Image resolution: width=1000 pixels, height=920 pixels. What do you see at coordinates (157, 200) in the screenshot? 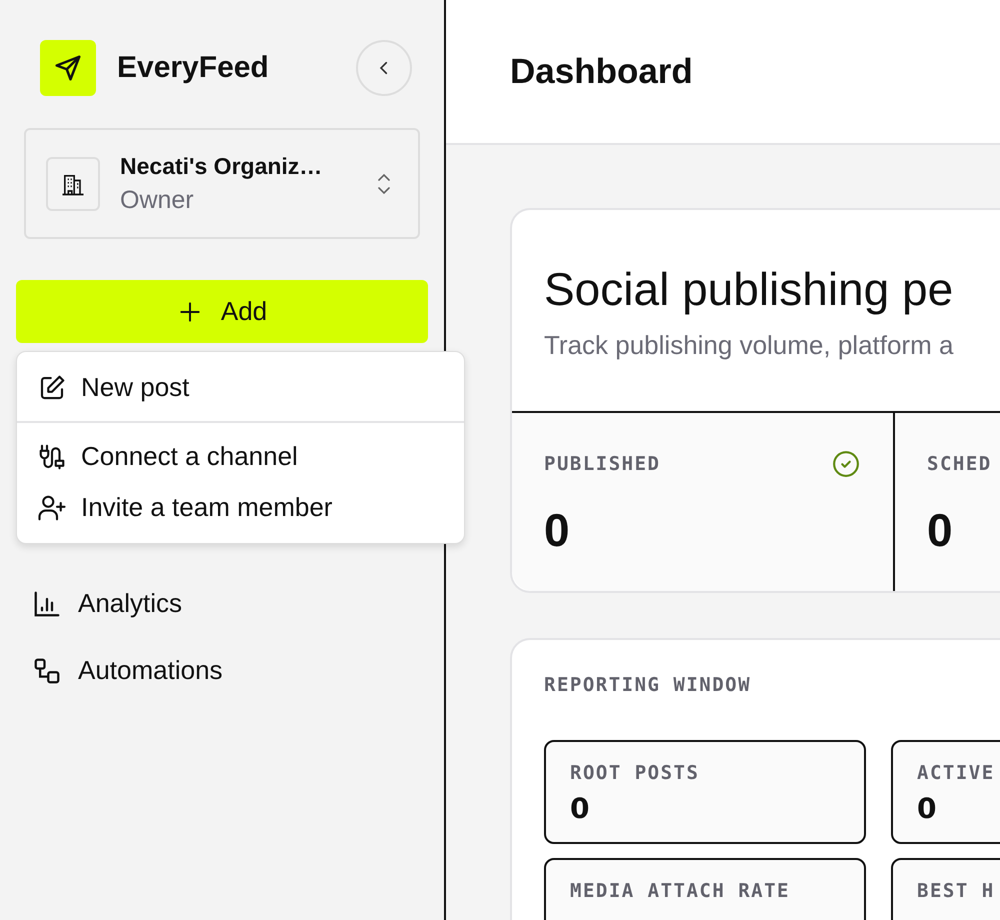
I see `organization-role: Owner` at bounding box center [157, 200].